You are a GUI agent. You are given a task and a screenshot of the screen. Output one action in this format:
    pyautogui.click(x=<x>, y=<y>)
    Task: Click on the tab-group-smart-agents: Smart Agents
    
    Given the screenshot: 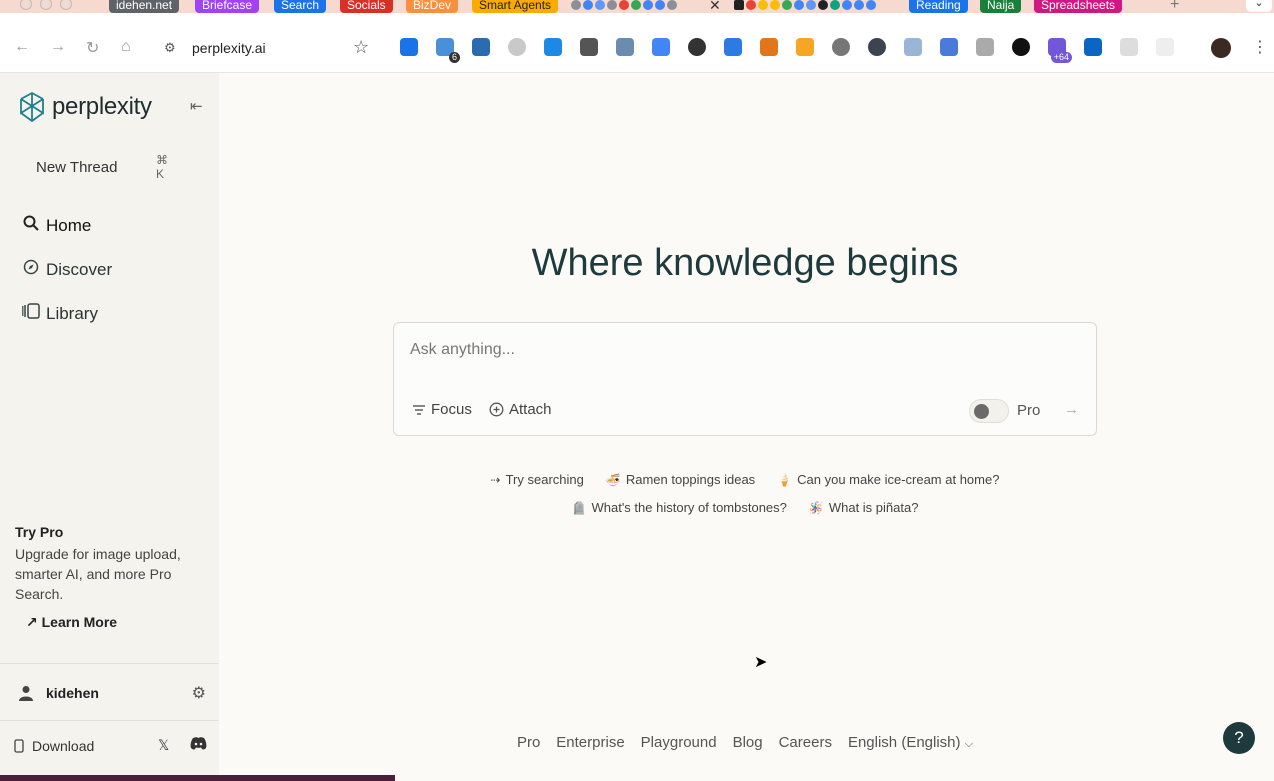 What is the action you would take?
    pyautogui.click(x=515, y=6)
    